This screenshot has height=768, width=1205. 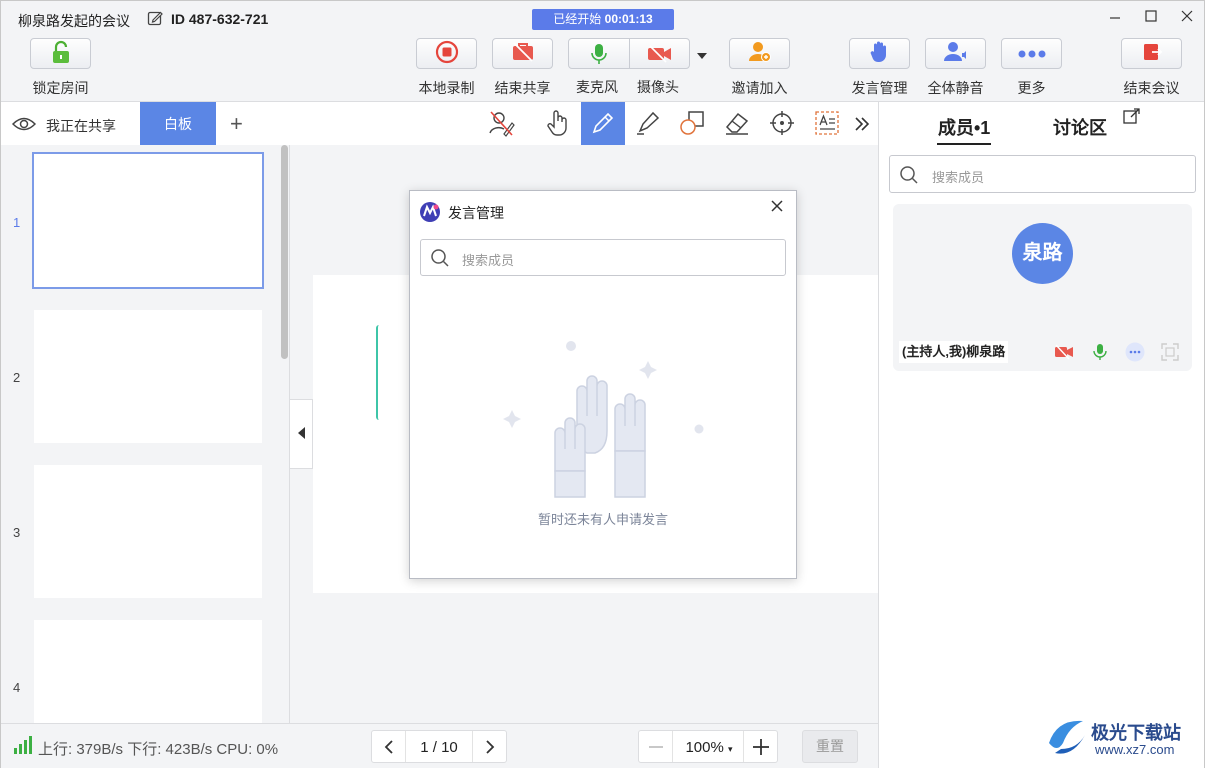 What do you see at coordinates (60, 68) in the screenshot?
I see `lock-room-button: 锁定房间` at bounding box center [60, 68].